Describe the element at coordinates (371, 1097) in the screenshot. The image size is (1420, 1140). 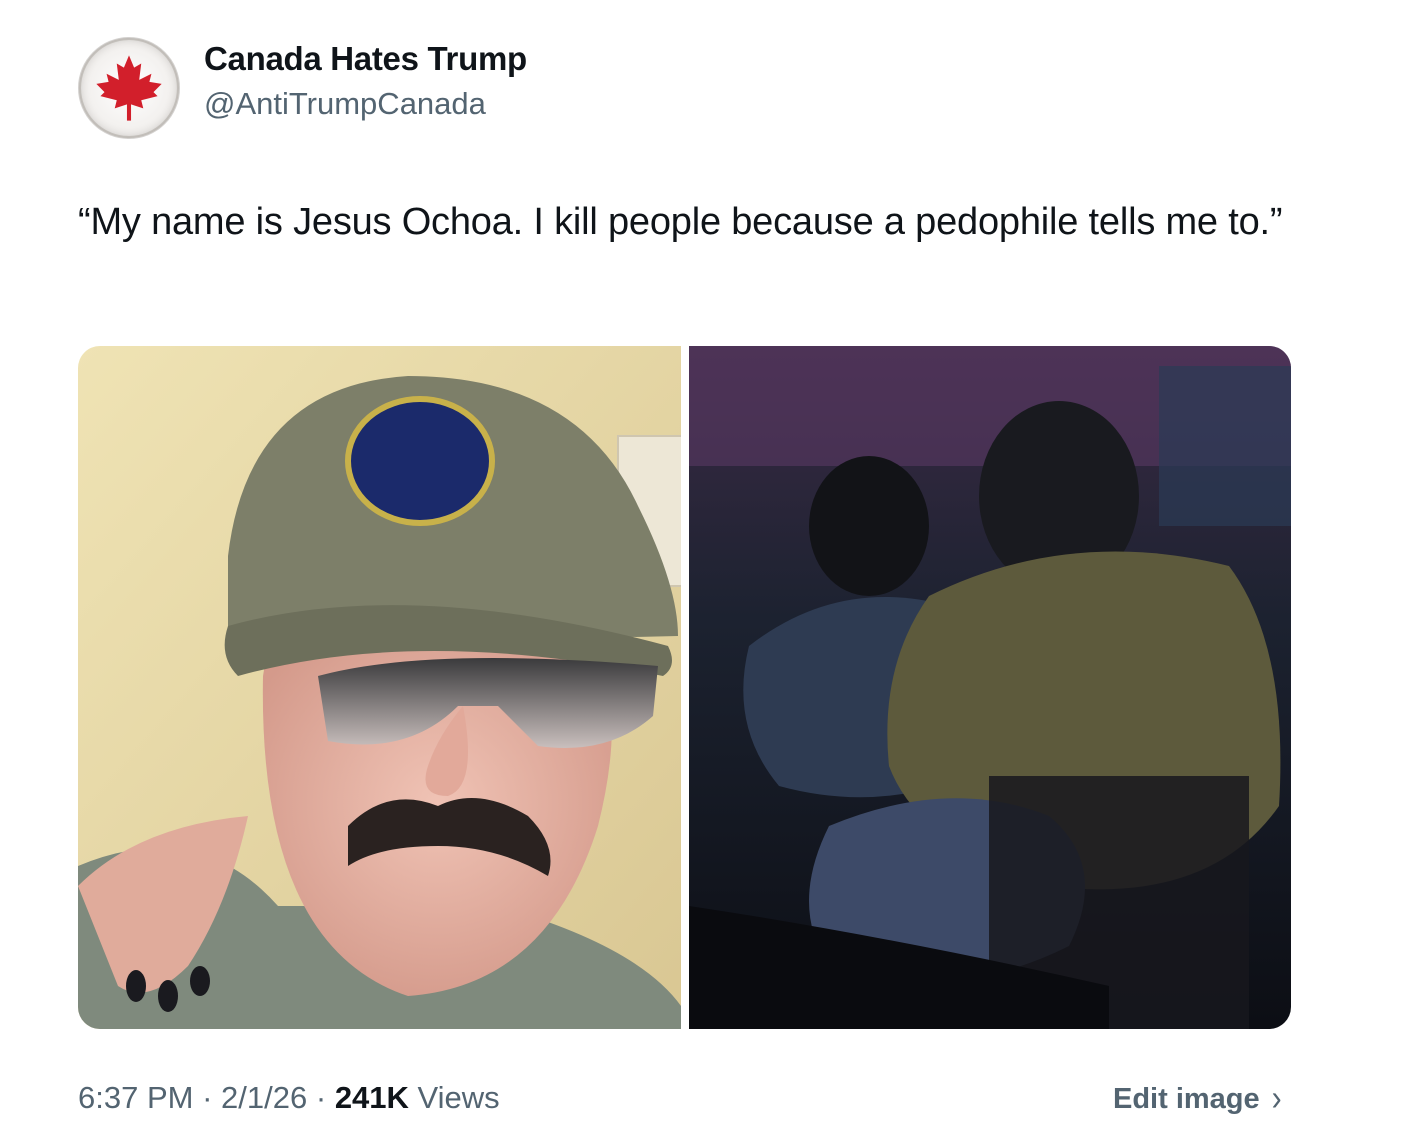
I see `views-count: 241K` at that location.